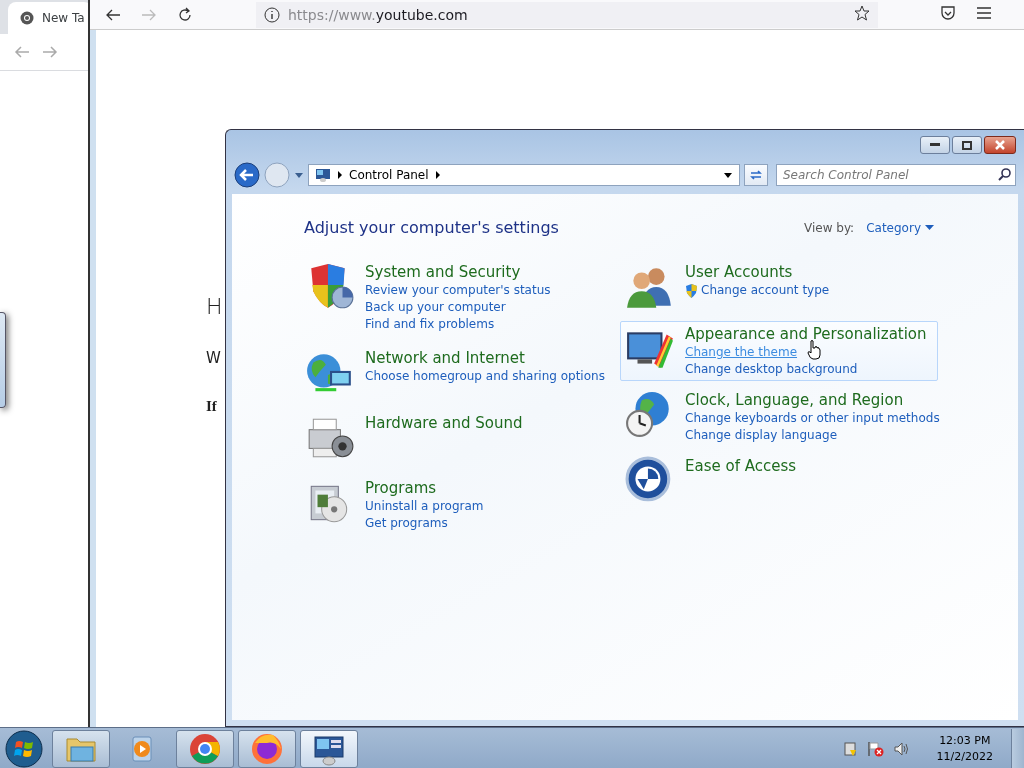  Describe the element at coordinates (424, 506) in the screenshot. I see `task-link: Uninstall a program` at that location.